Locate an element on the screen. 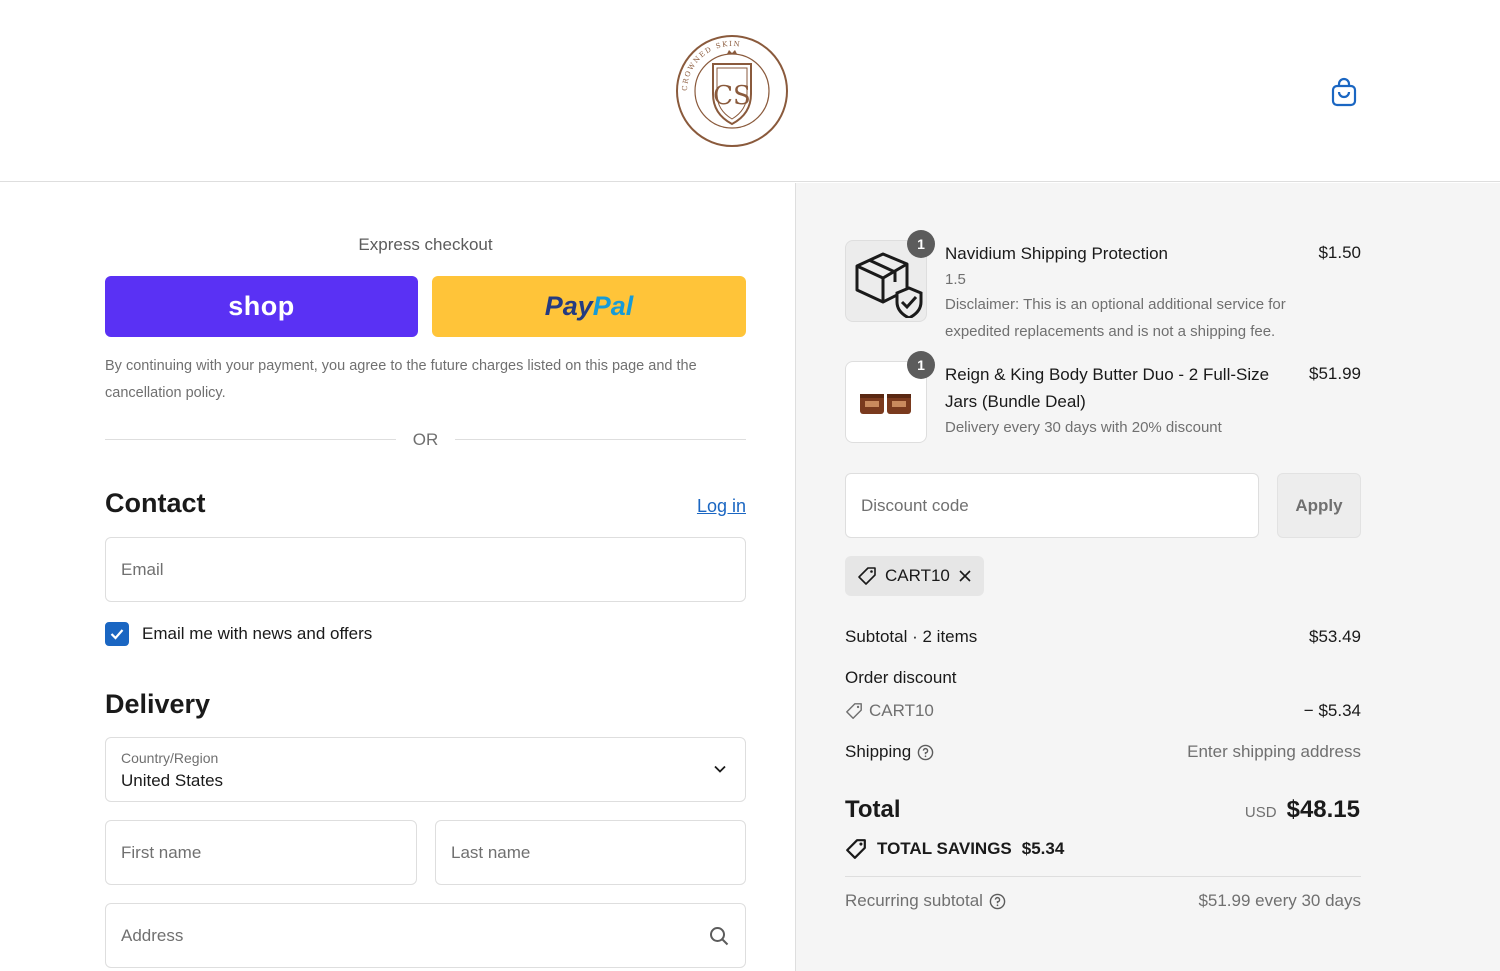 The image size is (1500, 971). country-label: Country/Region is located at coordinates (170, 758).